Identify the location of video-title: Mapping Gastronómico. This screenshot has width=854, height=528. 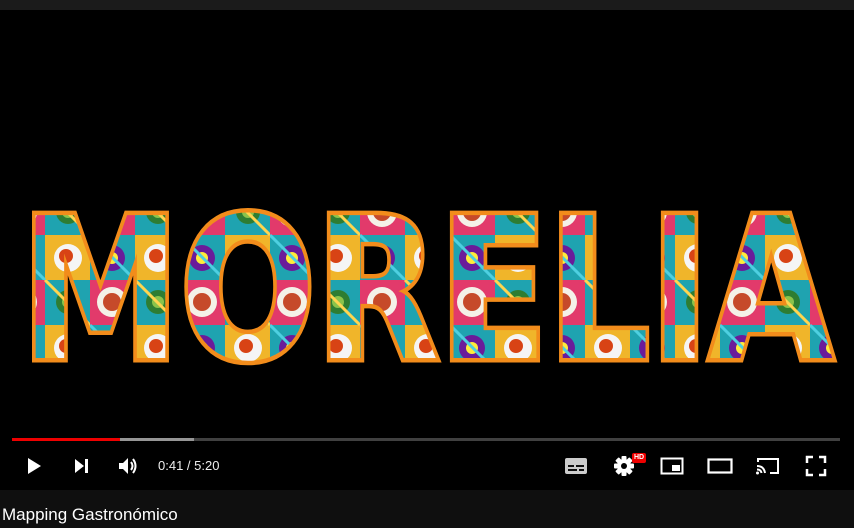
(90, 515).